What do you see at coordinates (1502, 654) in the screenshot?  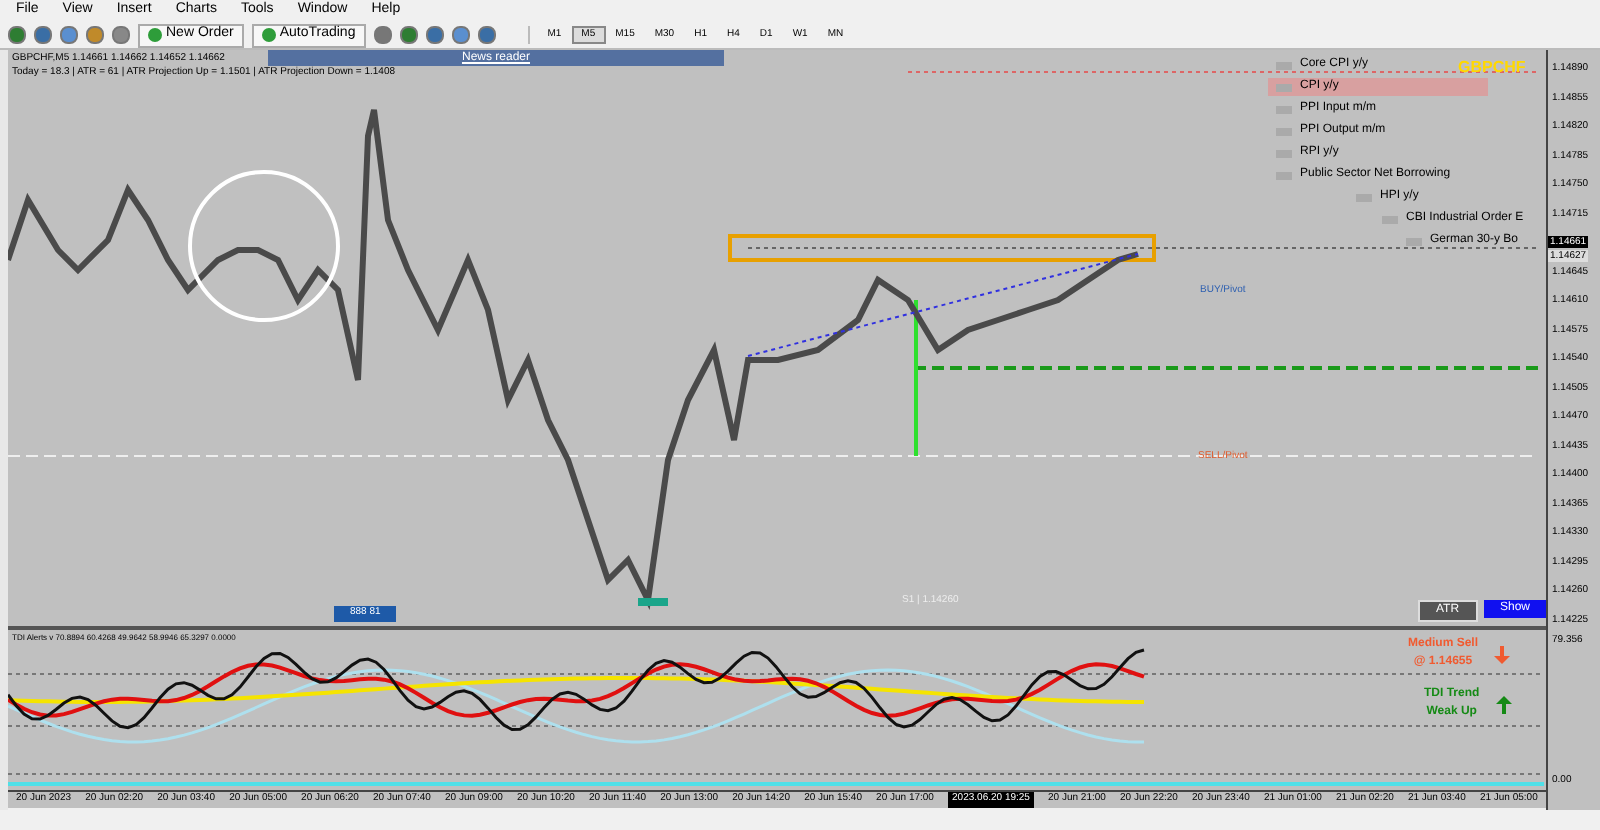 I see `down-arrow-icon` at bounding box center [1502, 654].